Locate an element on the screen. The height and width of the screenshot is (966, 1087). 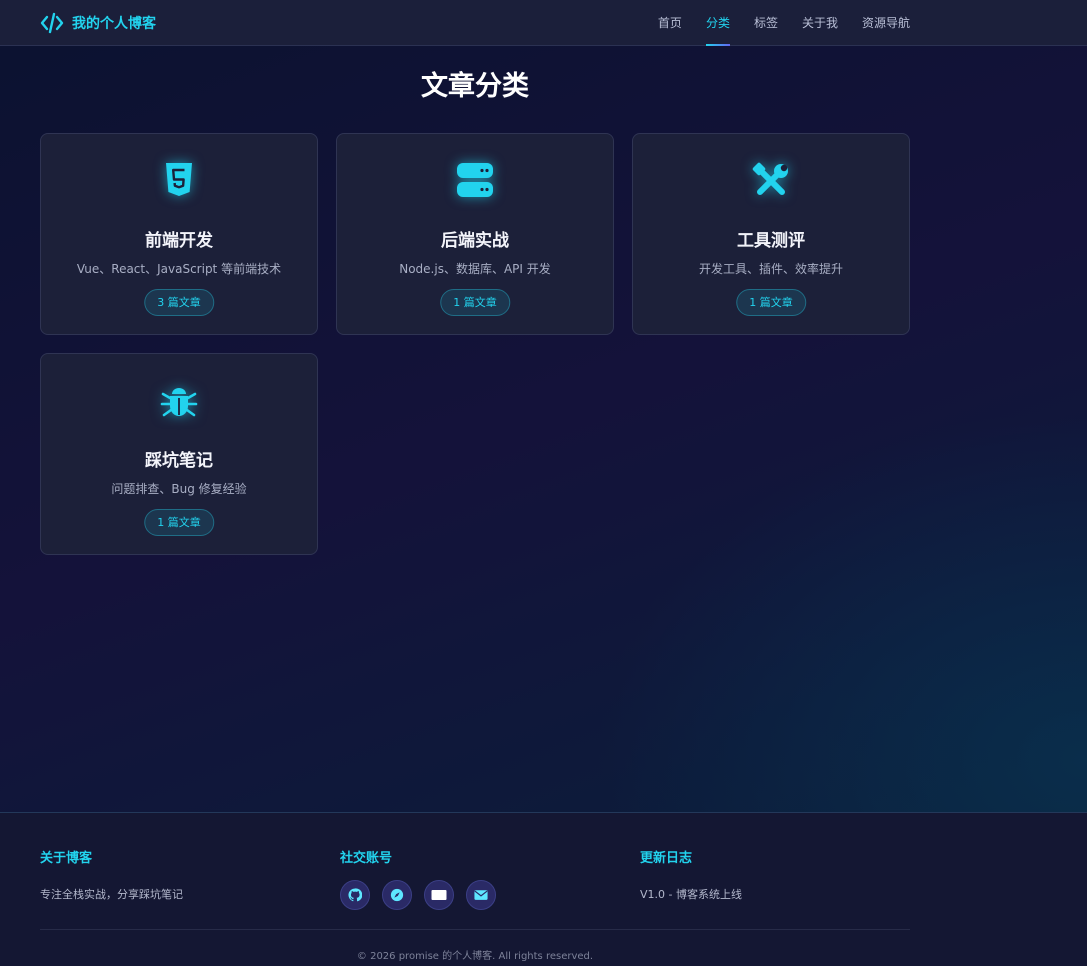
nav-about: 关于我 is located at coordinates (820, 23).